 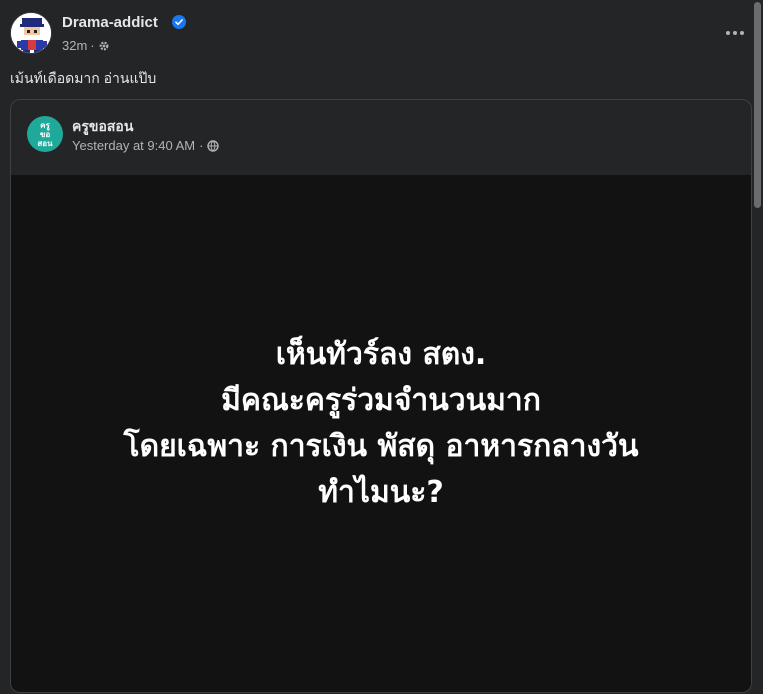 I want to click on more-dots-icon, so click(x=735, y=33).